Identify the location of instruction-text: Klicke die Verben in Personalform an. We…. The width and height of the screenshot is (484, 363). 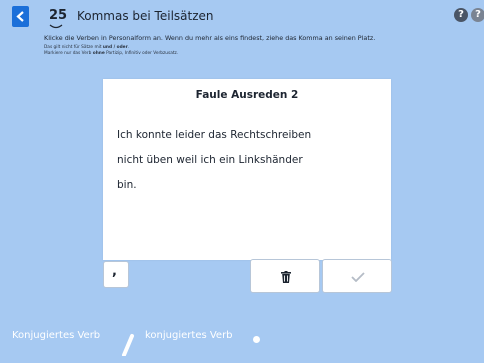
(210, 38).